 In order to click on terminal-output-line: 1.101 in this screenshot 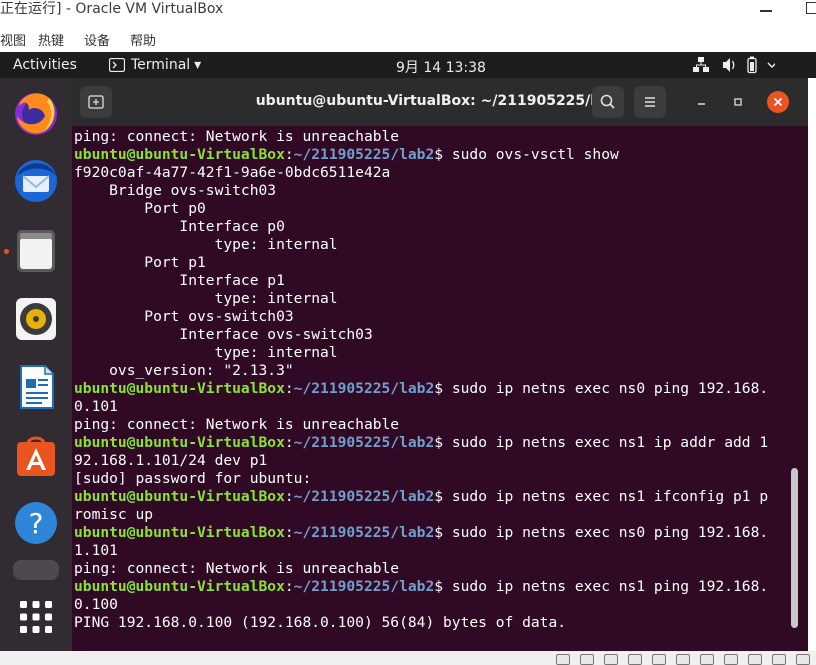, I will do `click(429, 551)`.